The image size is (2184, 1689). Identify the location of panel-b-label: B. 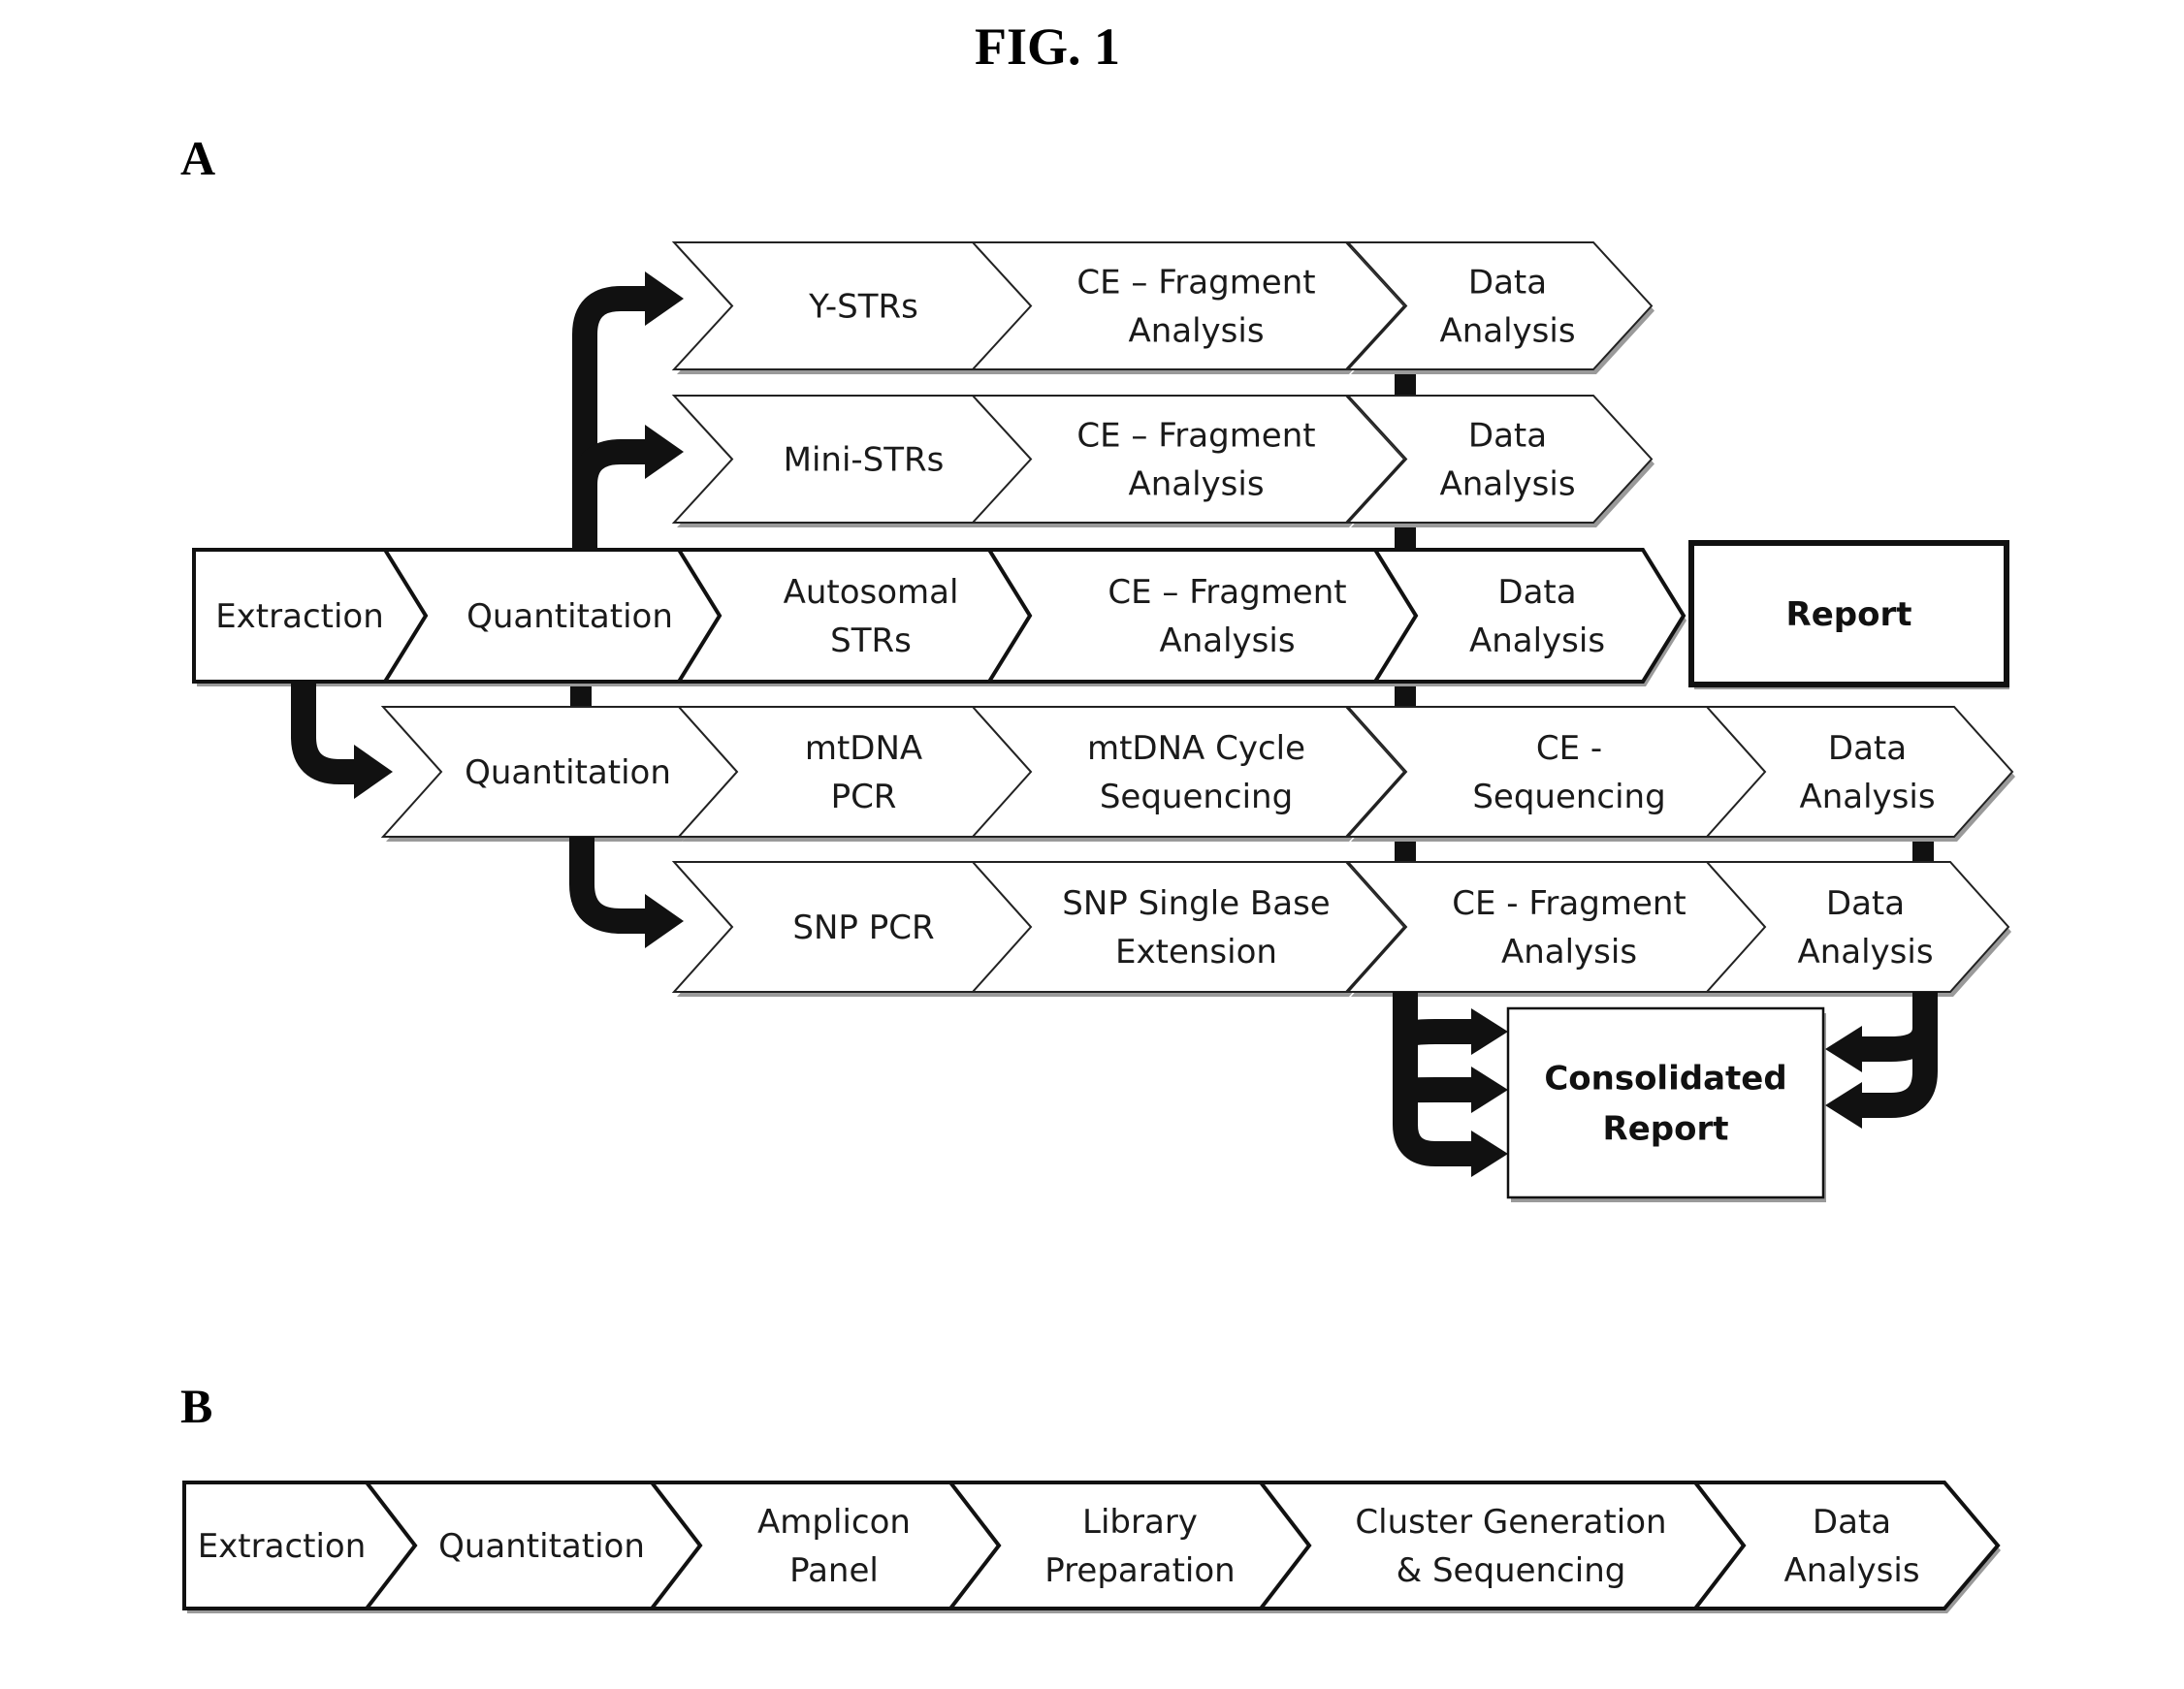
(196, 1406).